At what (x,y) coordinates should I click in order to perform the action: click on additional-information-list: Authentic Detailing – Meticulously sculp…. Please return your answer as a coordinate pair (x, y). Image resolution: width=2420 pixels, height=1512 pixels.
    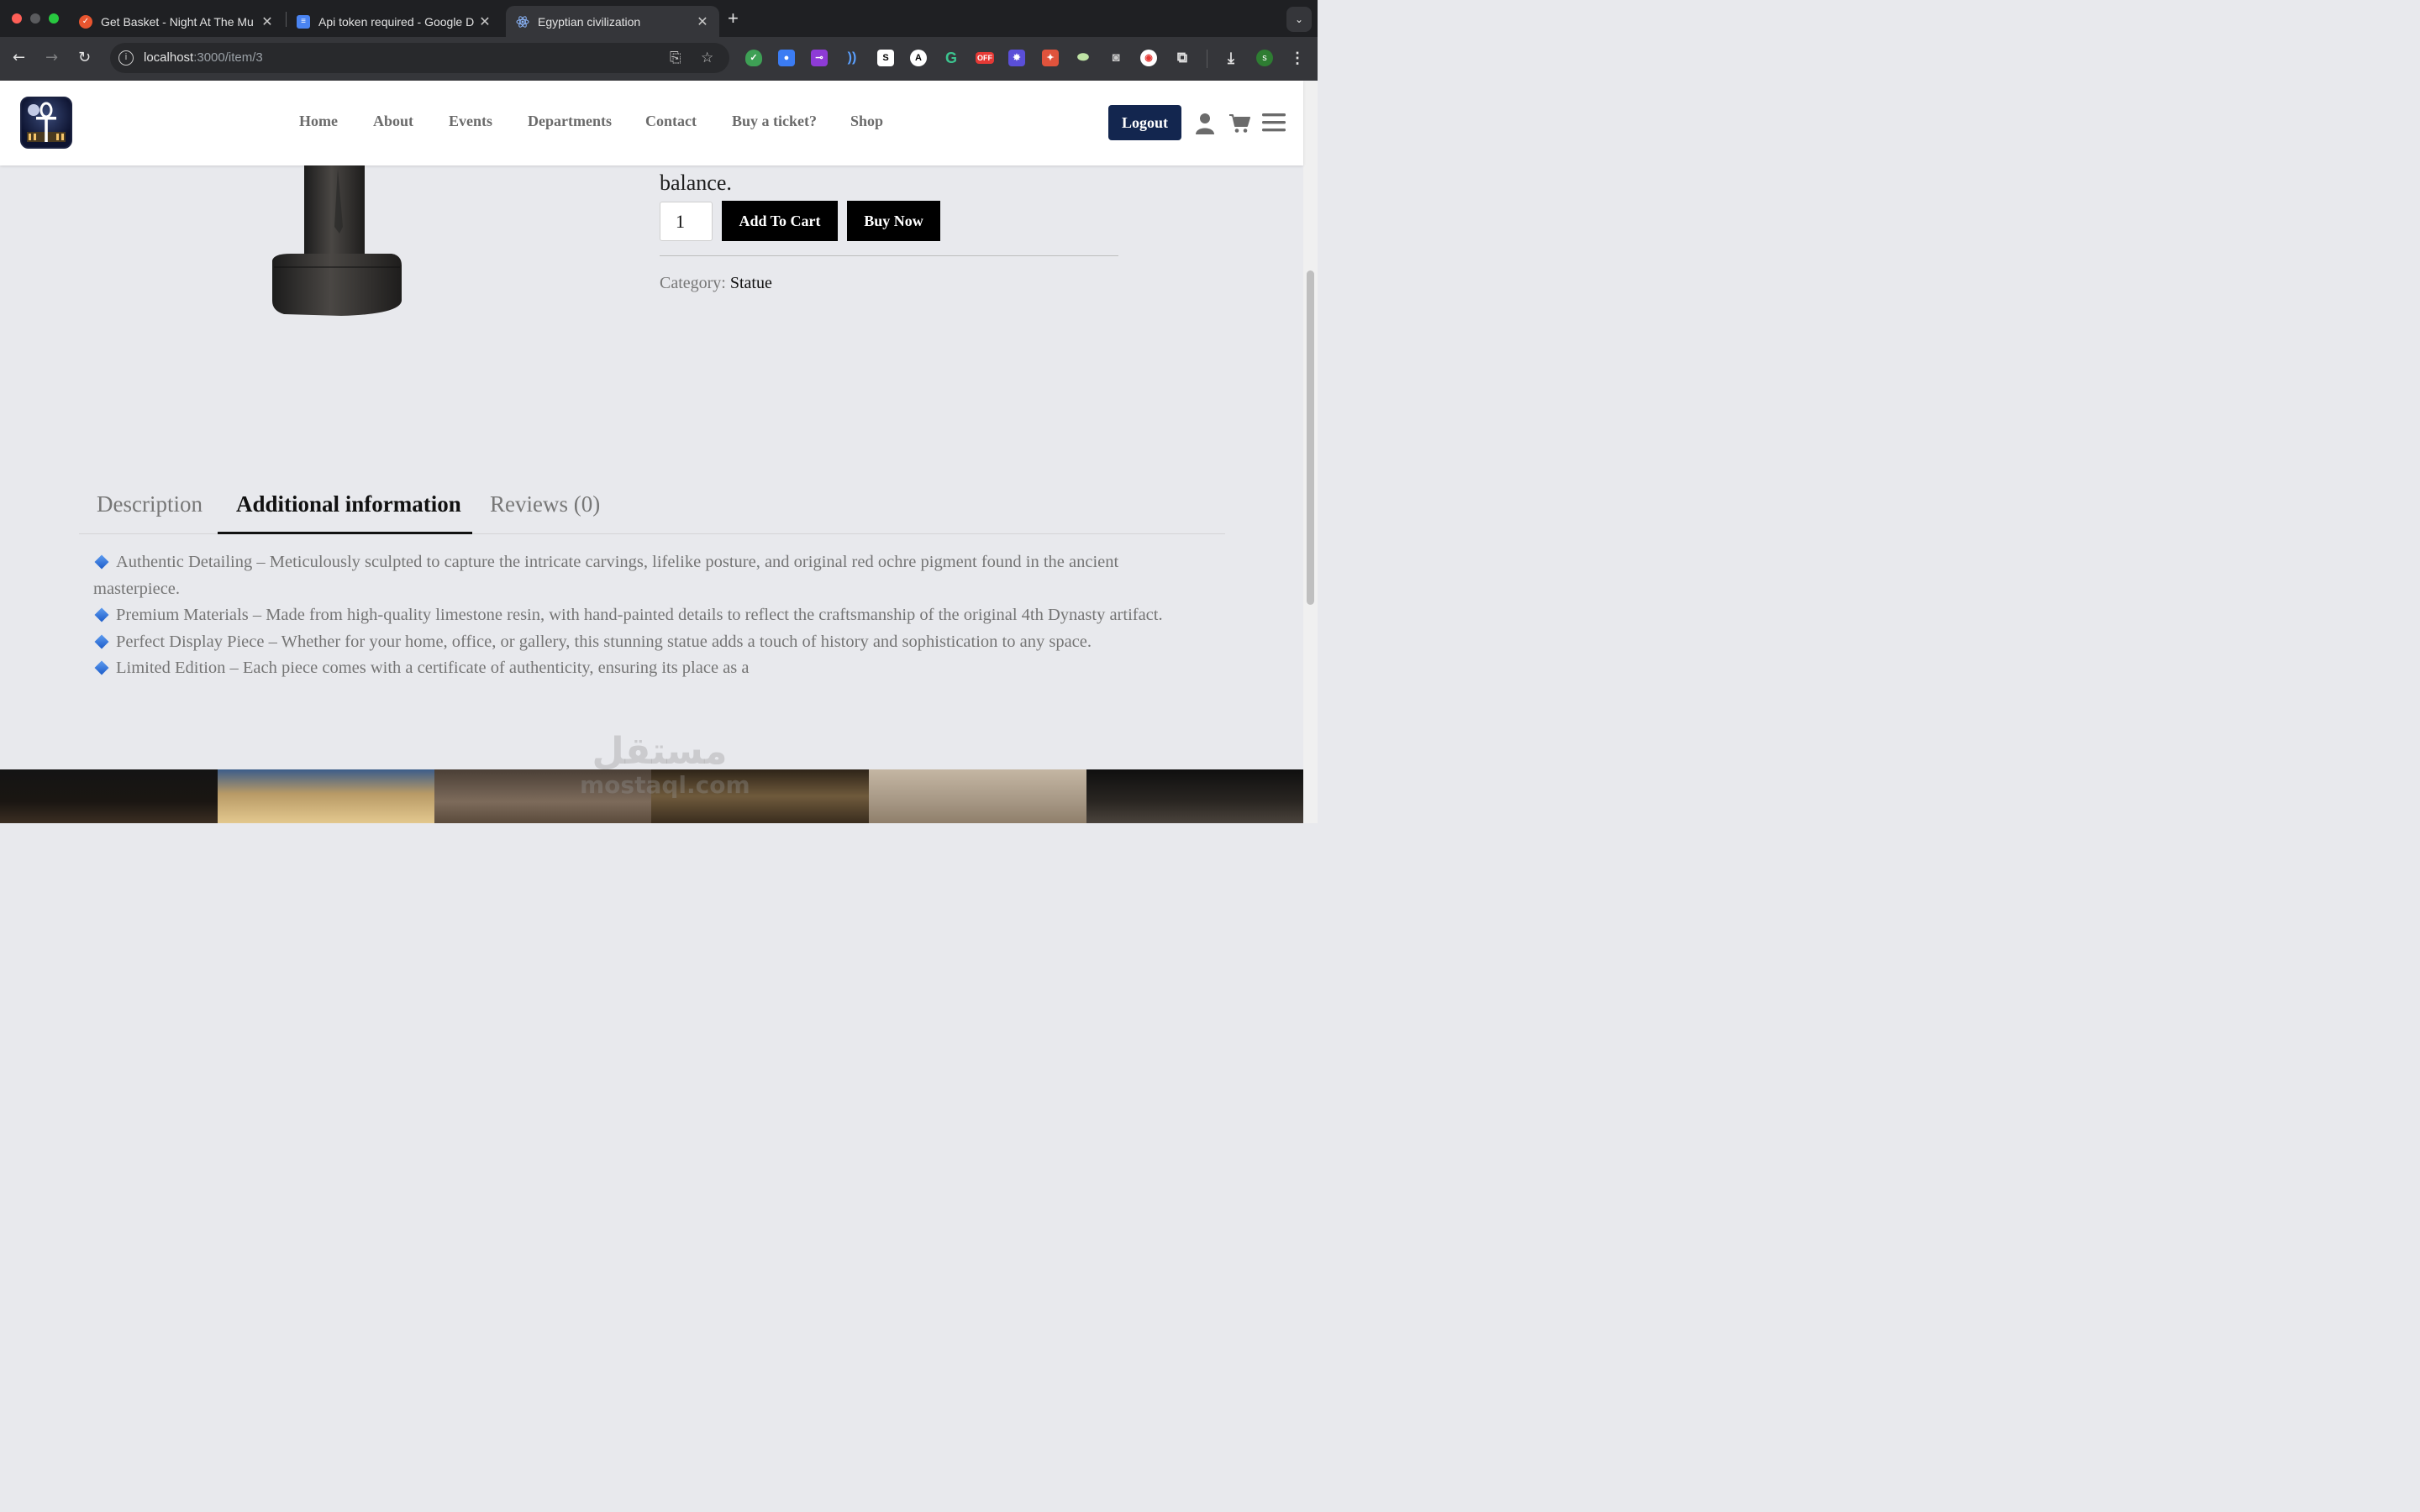
    Looking at the image, I should click on (647, 615).